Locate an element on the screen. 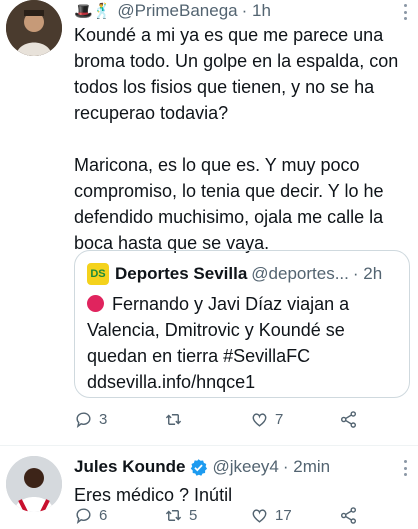 The width and height of the screenshot is (418, 529). reply-count: 6 is located at coordinates (103, 515).